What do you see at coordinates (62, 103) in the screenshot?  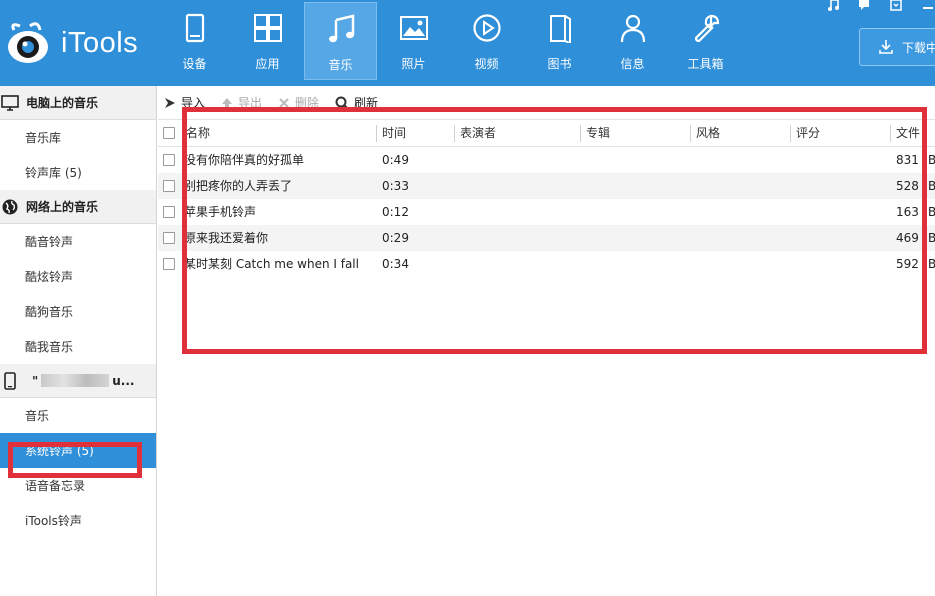 I see `section-title: 电脑上的音乐` at bounding box center [62, 103].